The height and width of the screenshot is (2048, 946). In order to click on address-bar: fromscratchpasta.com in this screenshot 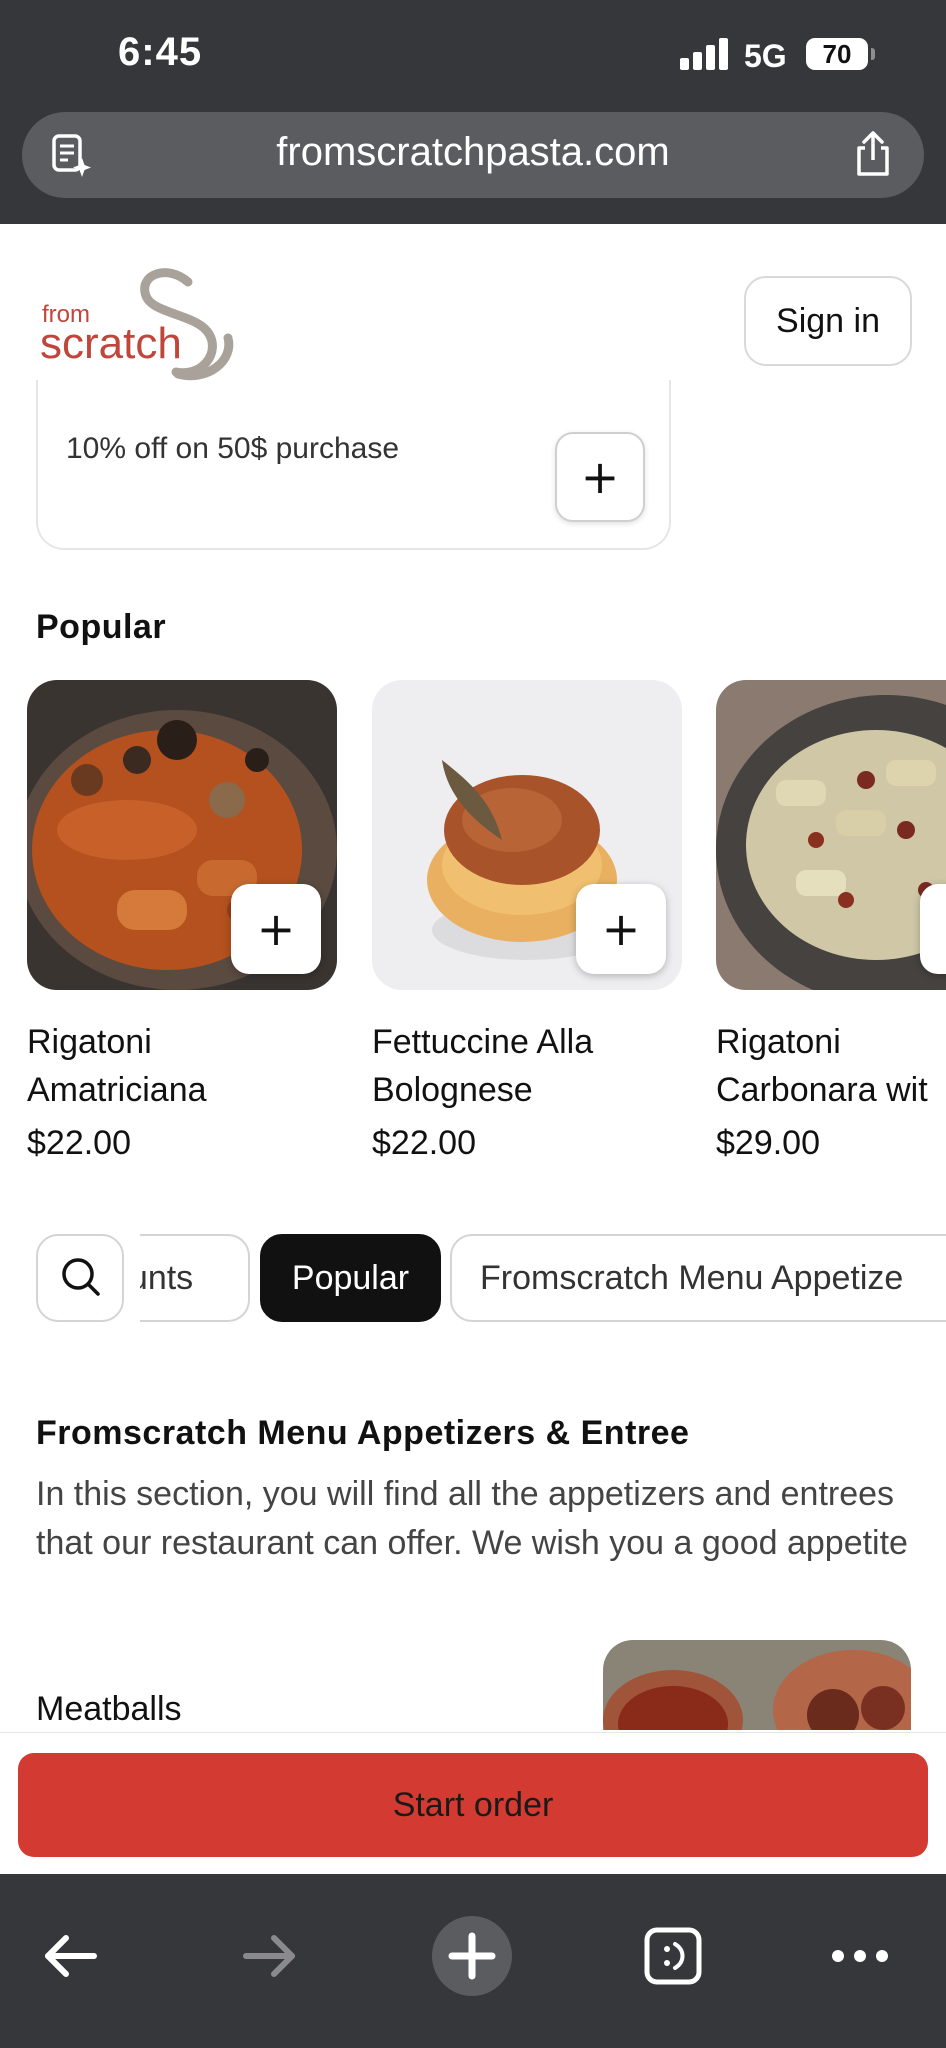, I will do `click(473, 155)`.